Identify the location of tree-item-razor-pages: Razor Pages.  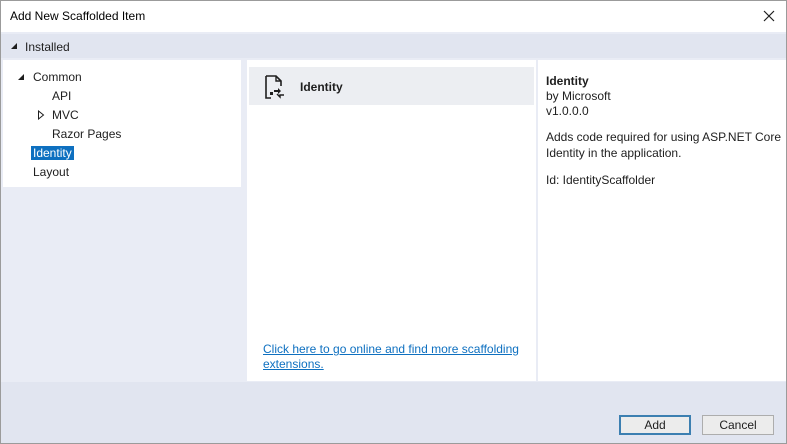
(86, 134).